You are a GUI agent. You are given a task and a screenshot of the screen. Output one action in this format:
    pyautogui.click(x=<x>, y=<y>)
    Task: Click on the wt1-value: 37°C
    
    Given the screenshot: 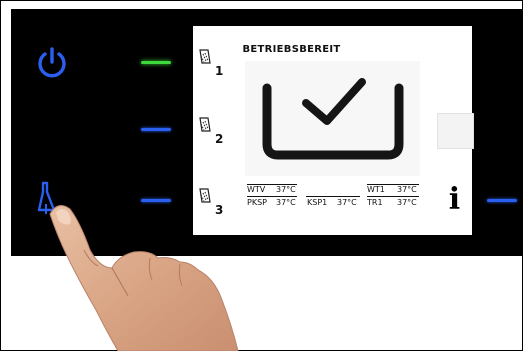 What is the action you would take?
    pyautogui.click(x=407, y=189)
    